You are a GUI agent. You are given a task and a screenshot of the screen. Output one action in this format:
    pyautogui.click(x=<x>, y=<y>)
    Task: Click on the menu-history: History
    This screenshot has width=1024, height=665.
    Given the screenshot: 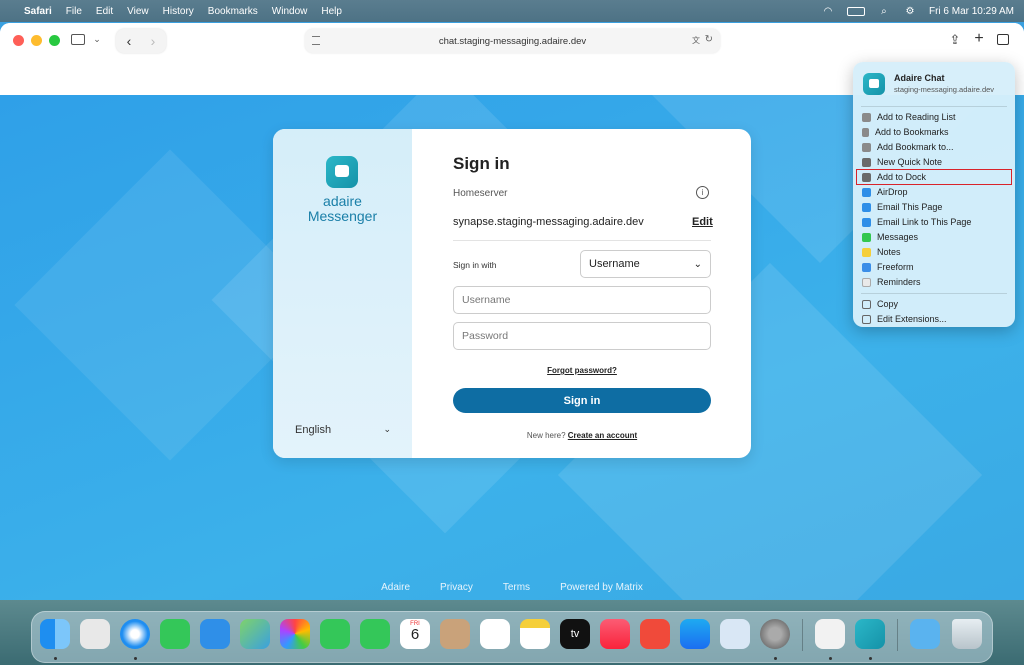 What is the action you would take?
    pyautogui.click(x=178, y=11)
    